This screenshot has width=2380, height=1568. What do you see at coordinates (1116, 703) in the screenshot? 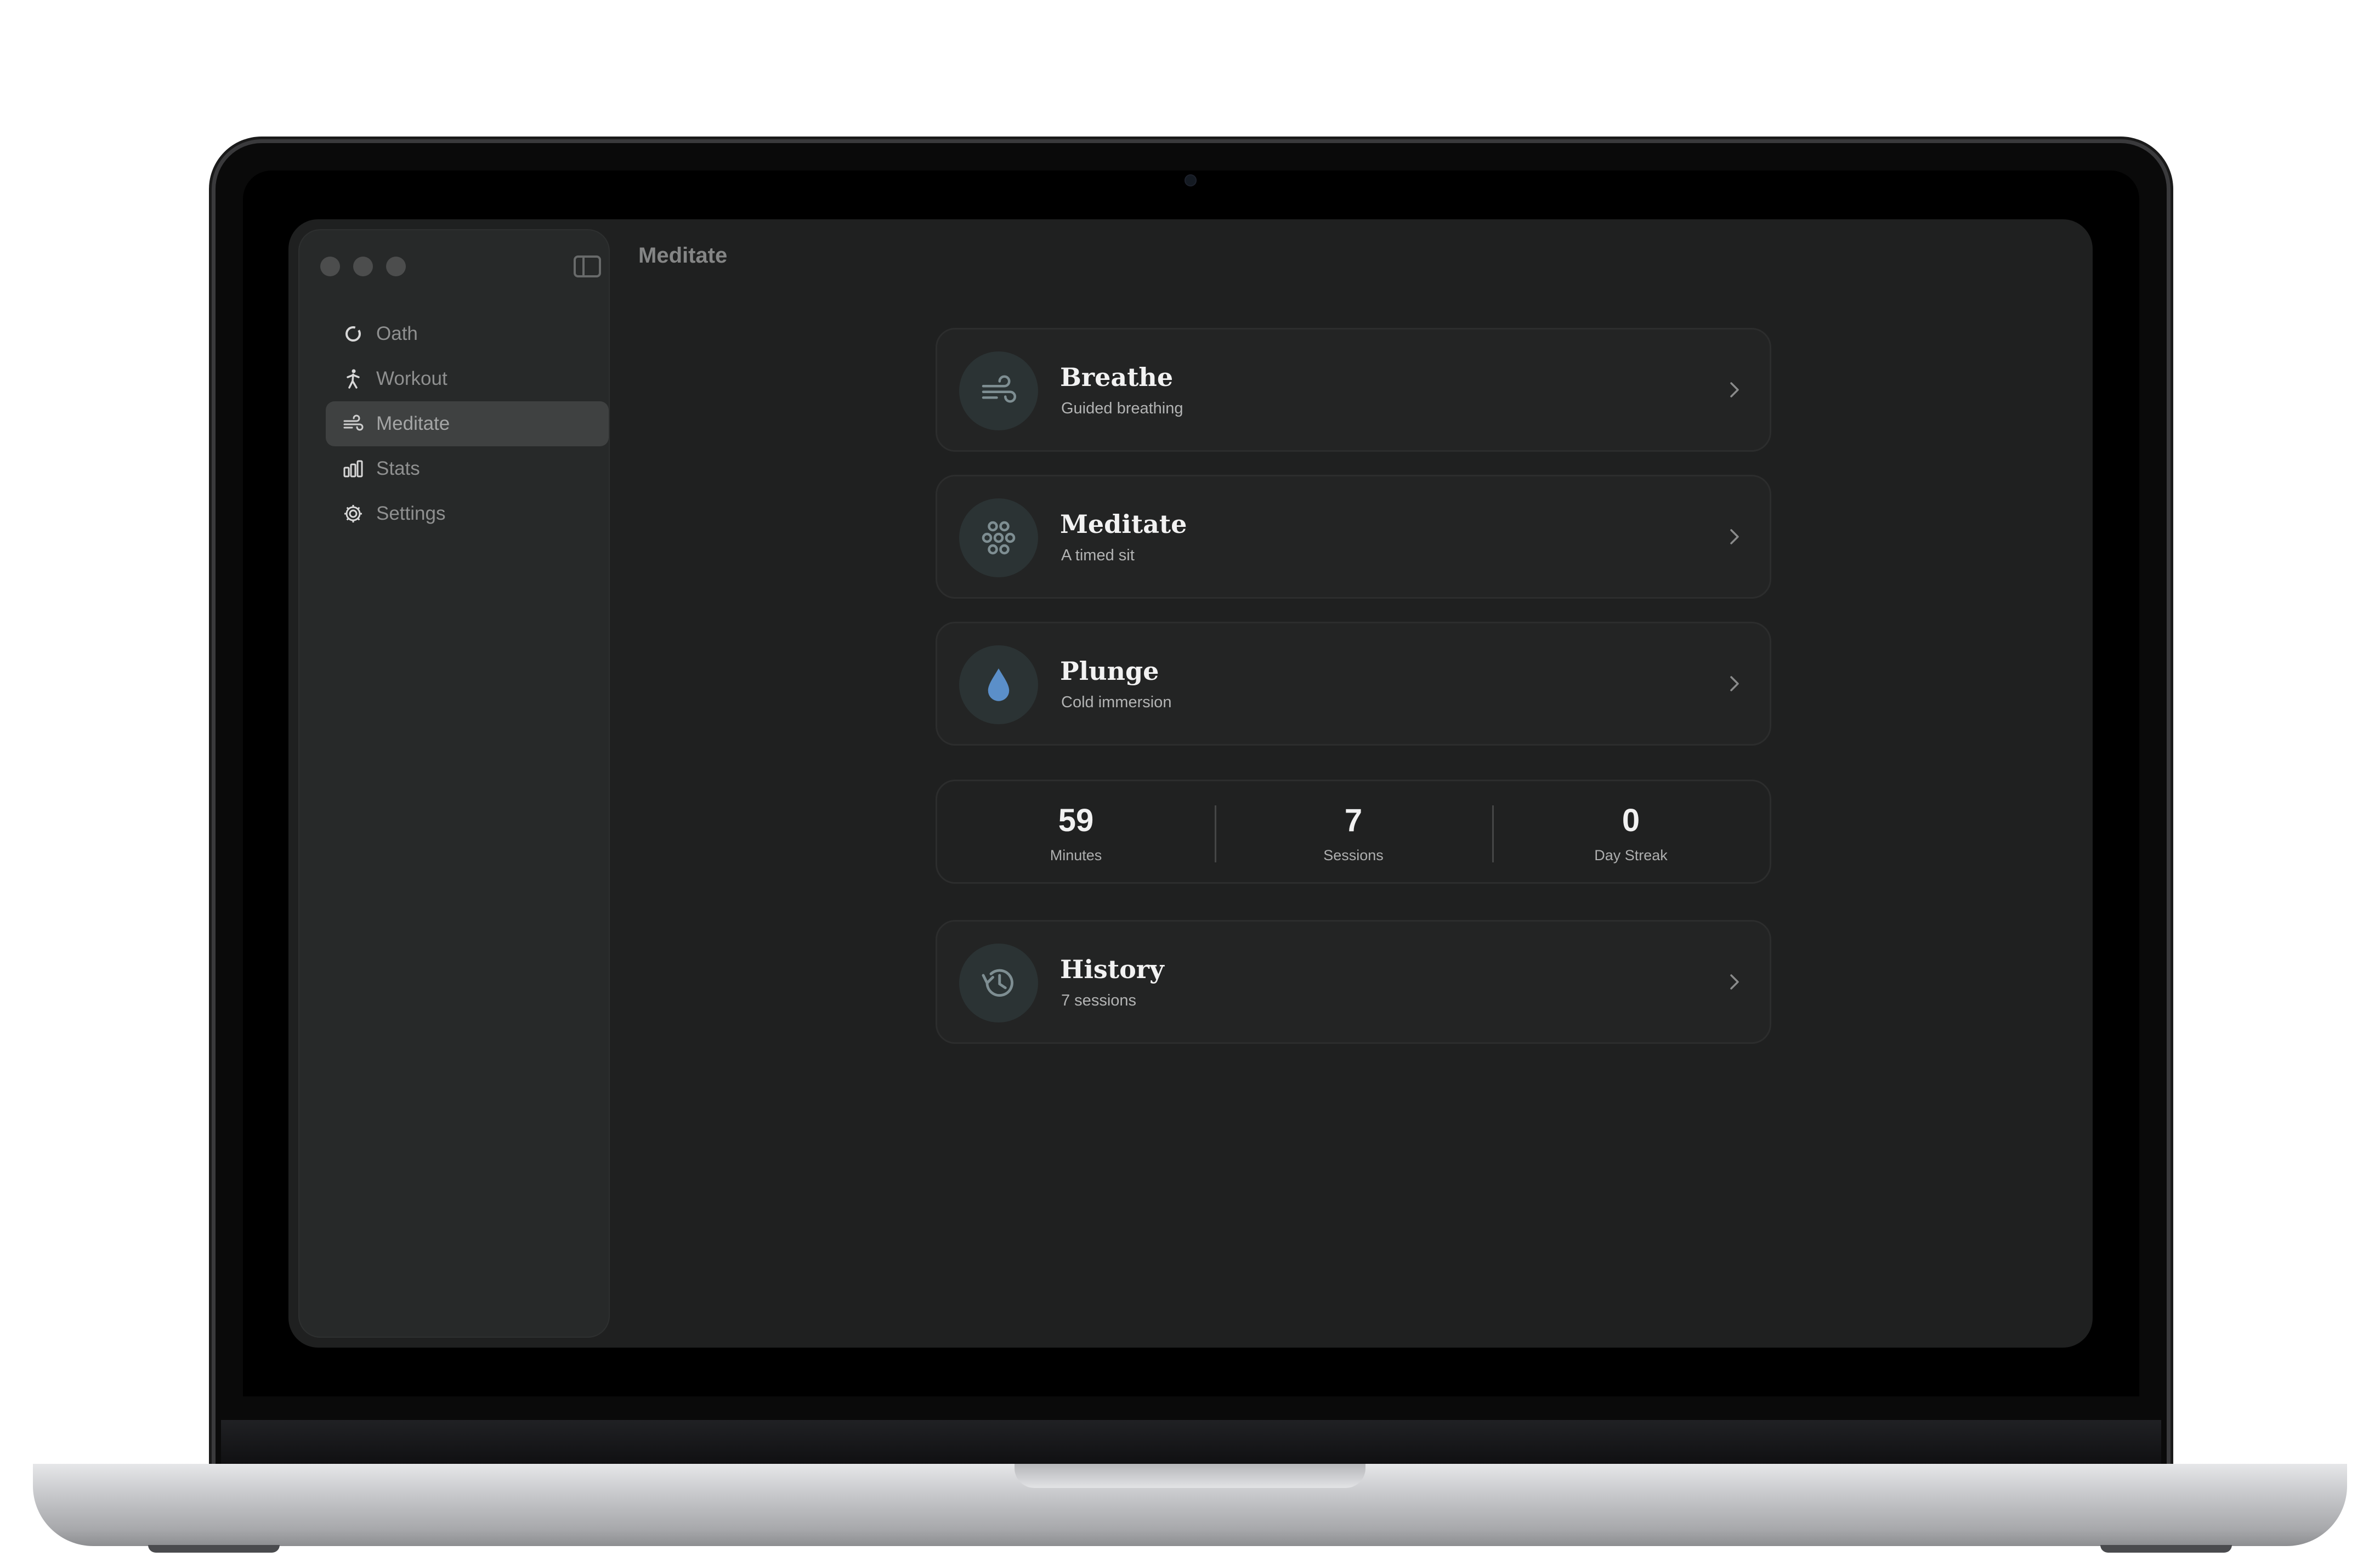
I see `card-subtitle: Cold immersion` at bounding box center [1116, 703].